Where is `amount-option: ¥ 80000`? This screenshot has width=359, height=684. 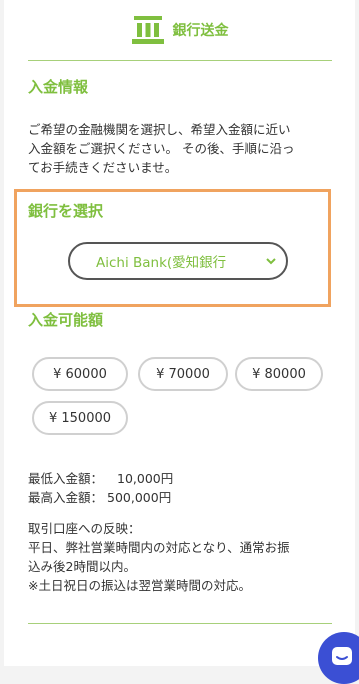 amount-option: ¥ 80000 is located at coordinates (279, 374).